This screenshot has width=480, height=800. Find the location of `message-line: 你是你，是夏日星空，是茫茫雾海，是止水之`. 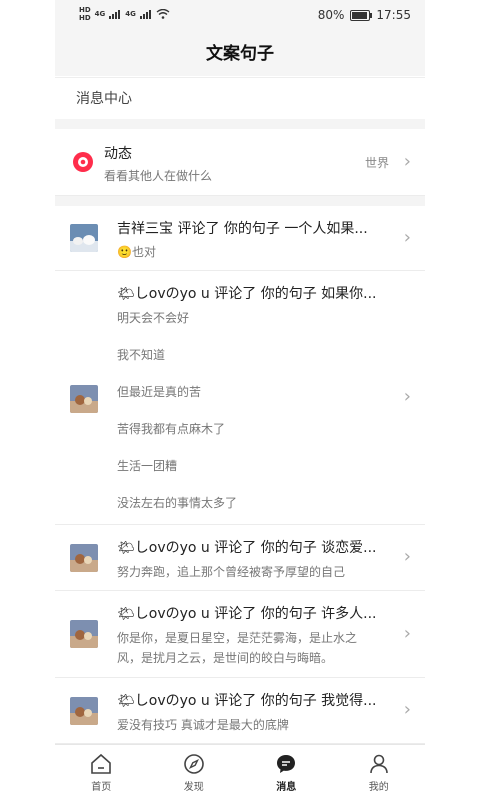

message-line: 你是你，是夏日星空，是茫茫雾海，是止水之 is located at coordinates (237, 638).